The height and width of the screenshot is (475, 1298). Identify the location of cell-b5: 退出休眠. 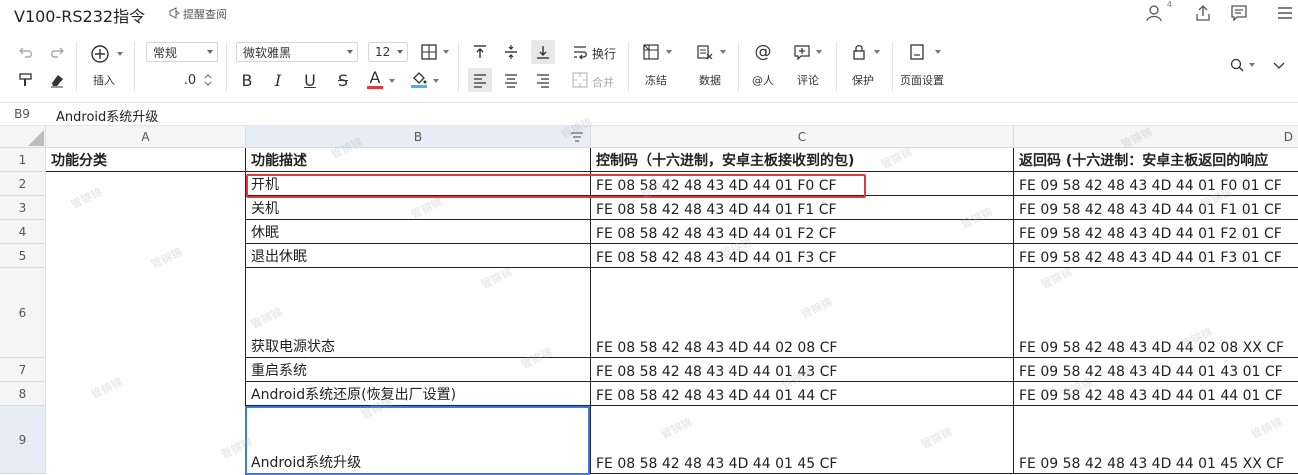
(418, 256).